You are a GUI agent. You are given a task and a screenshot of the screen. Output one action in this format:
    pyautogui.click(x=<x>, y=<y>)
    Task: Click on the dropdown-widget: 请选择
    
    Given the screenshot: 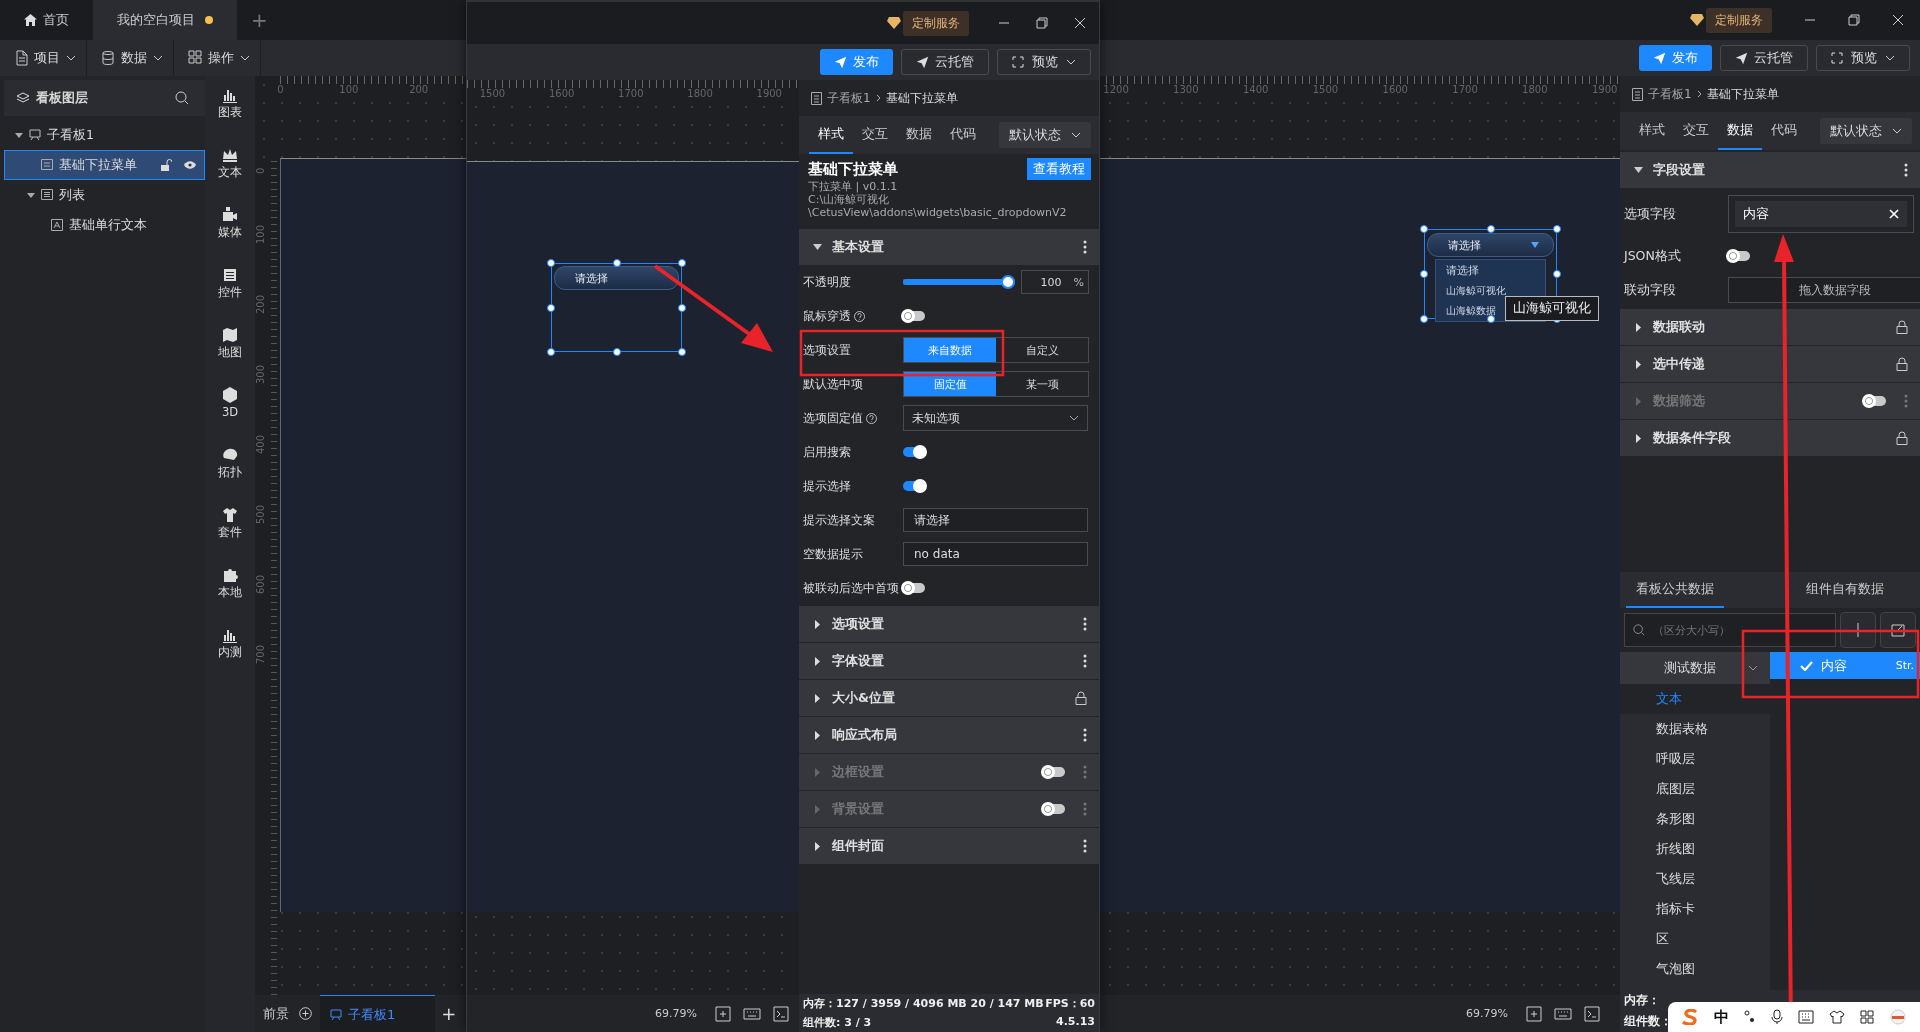 What is the action you would take?
    pyautogui.click(x=616, y=278)
    